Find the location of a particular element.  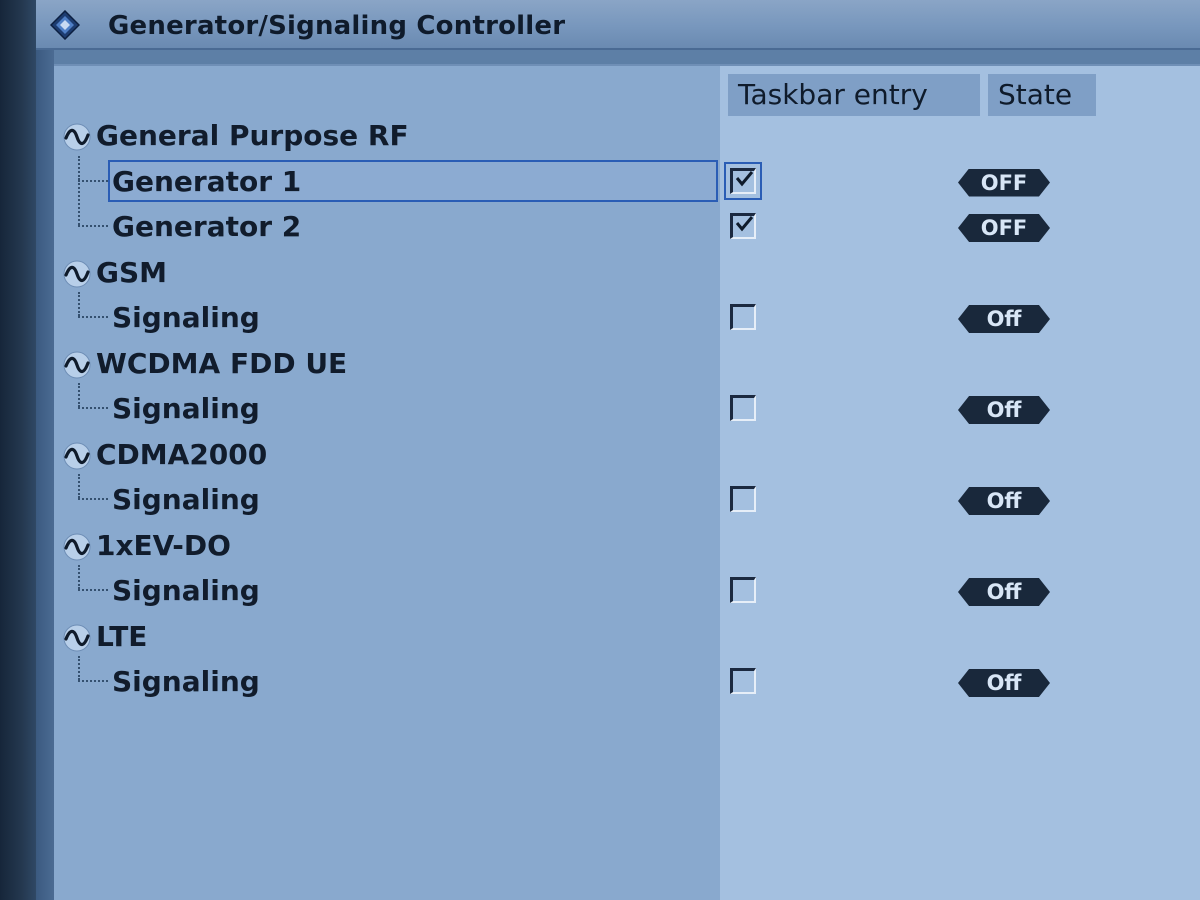

tree-group-label: 1xEV-DO is located at coordinates (163, 546).